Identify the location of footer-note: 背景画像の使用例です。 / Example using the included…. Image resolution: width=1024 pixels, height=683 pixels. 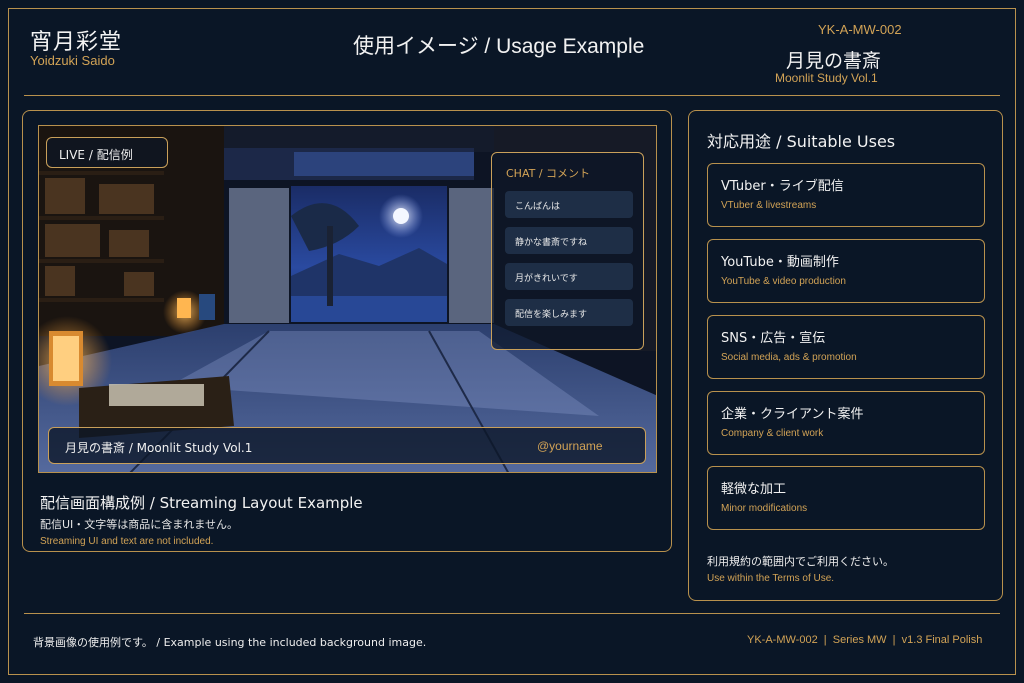
(230, 642).